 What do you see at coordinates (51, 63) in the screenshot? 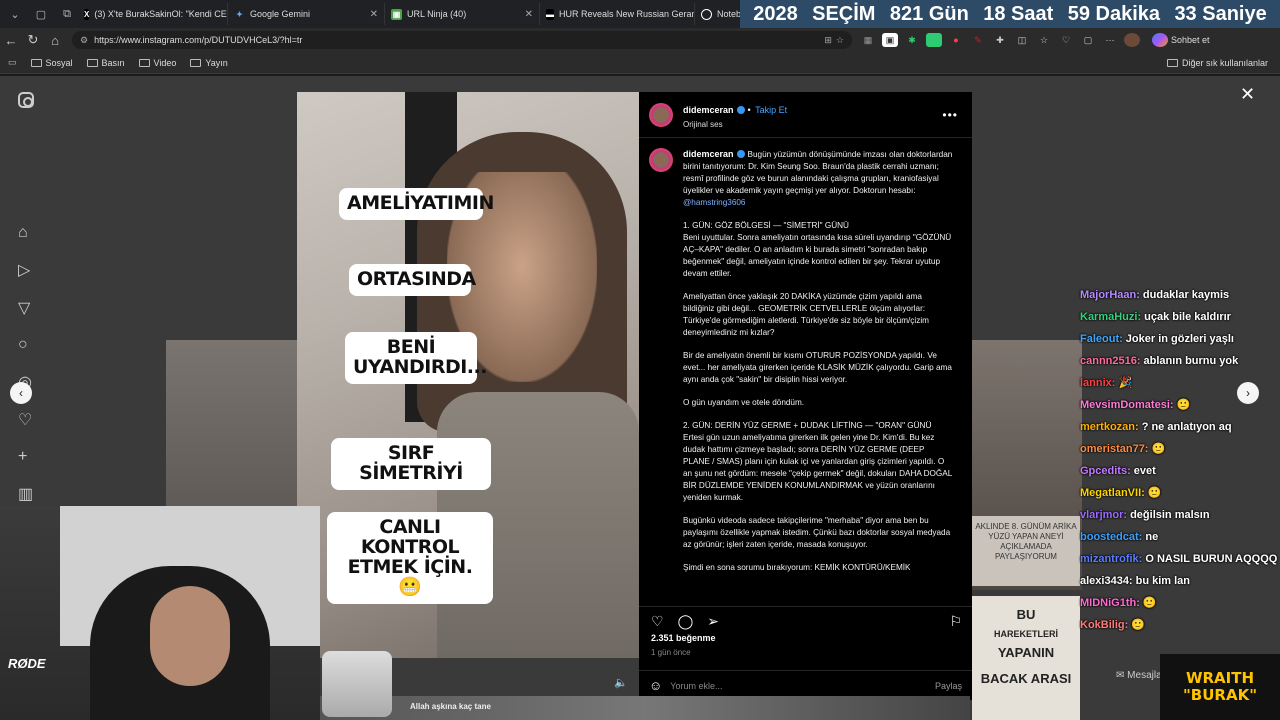
I see `bookmark-folder: Sosyal` at bounding box center [51, 63].